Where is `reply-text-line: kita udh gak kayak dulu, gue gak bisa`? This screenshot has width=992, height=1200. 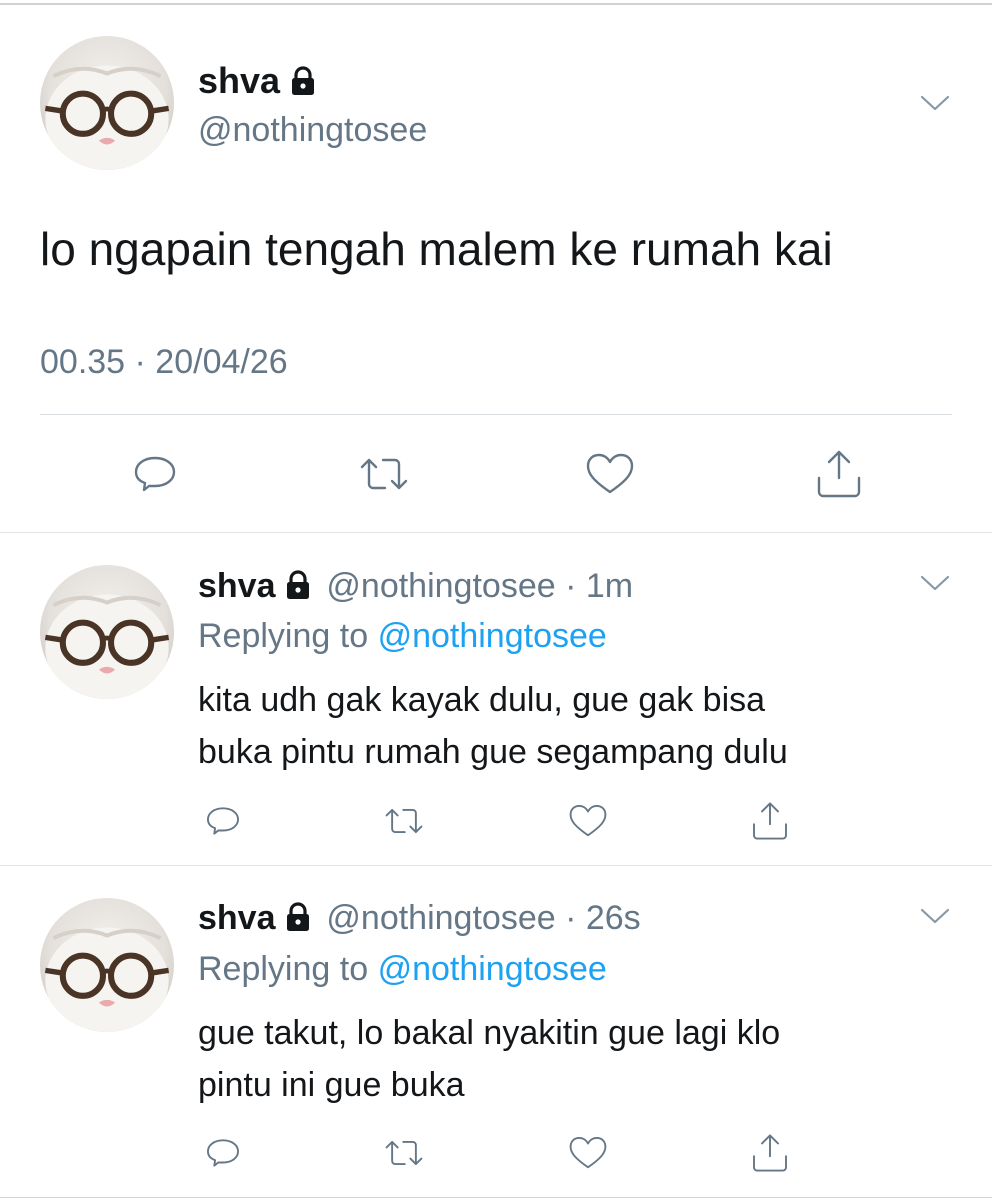
reply-text-line: kita udh gak kayak dulu, gue gak bisa is located at coordinates (482, 700).